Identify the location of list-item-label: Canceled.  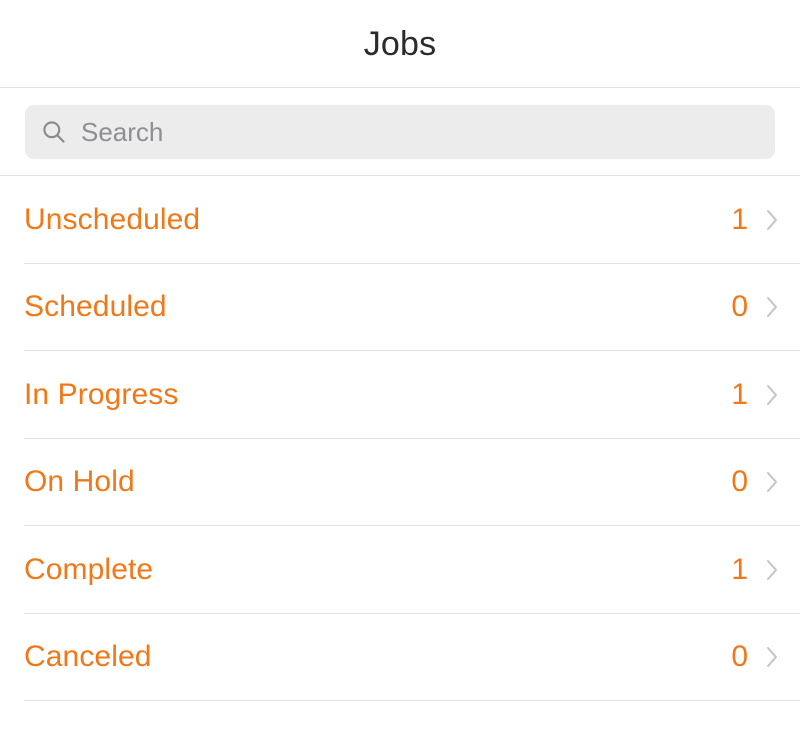
(88, 657).